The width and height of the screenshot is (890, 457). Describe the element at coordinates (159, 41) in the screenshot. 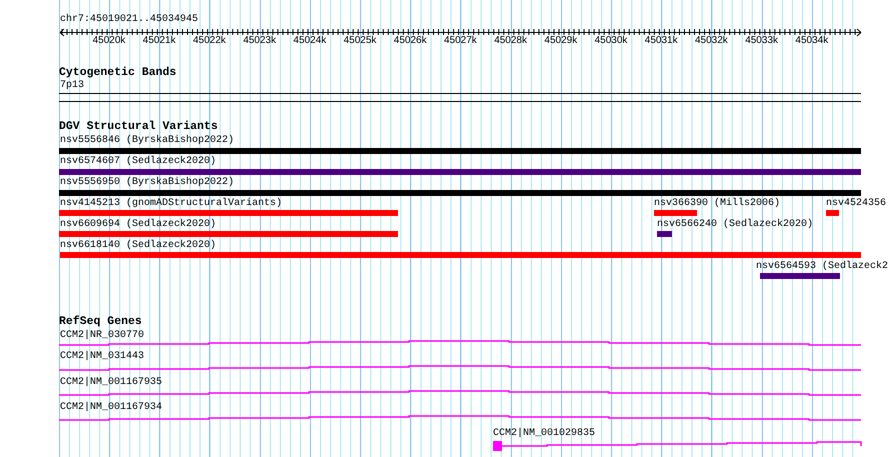

I see `tick-label: 45021k` at that location.